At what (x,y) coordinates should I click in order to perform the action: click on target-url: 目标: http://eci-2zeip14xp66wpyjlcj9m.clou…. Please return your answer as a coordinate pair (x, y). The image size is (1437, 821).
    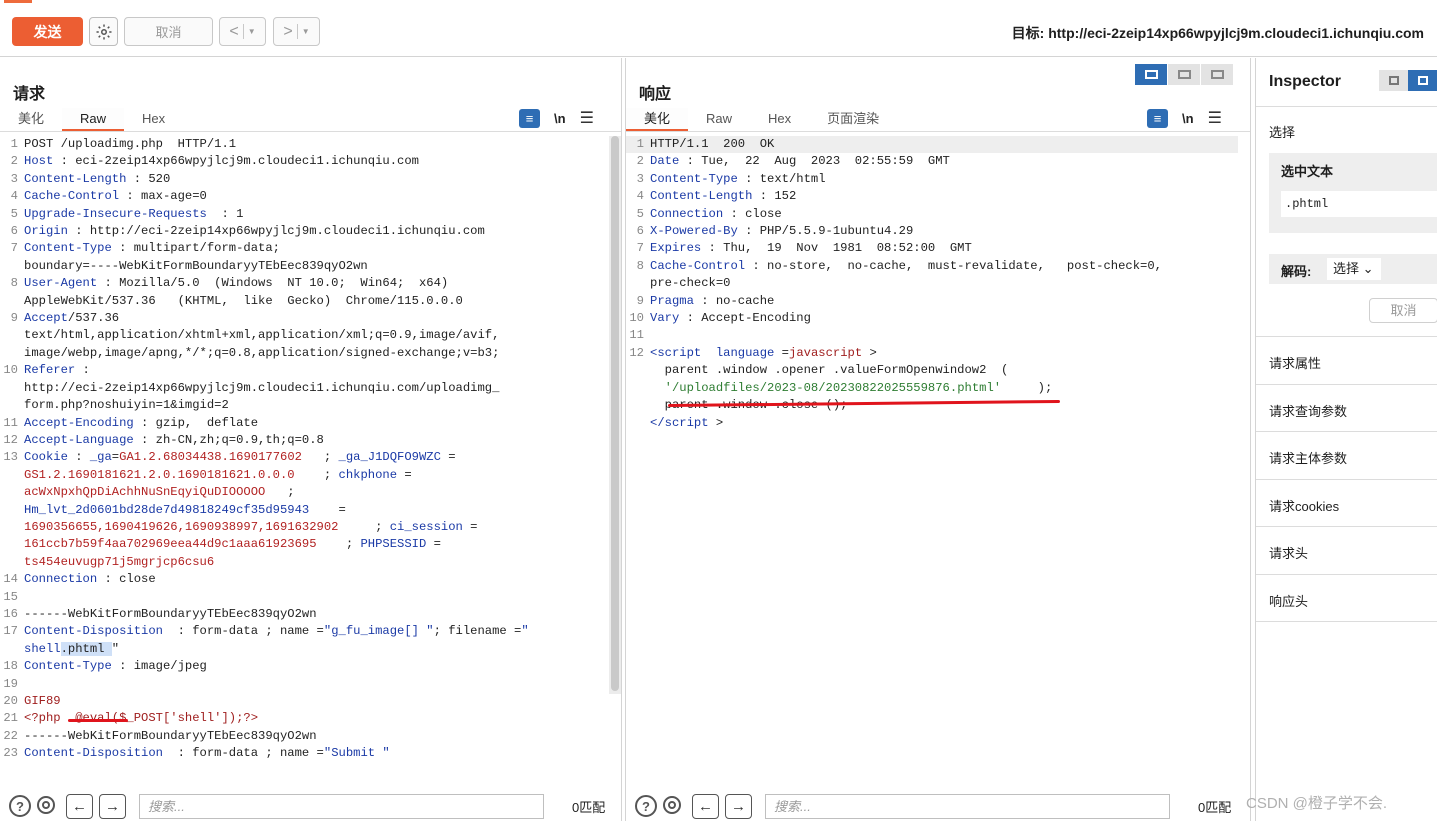
    Looking at the image, I should click on (1218, 33).